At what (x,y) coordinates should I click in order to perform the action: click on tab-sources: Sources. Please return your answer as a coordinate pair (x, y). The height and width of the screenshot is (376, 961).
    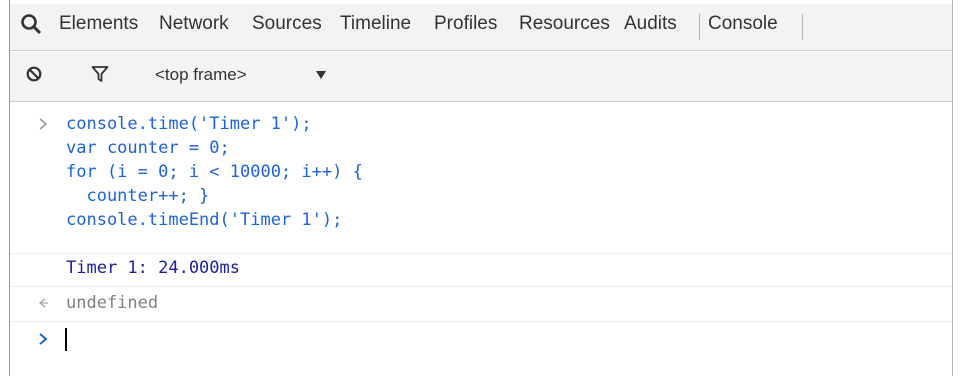
    Looking at the image, I should click on (287, 25).